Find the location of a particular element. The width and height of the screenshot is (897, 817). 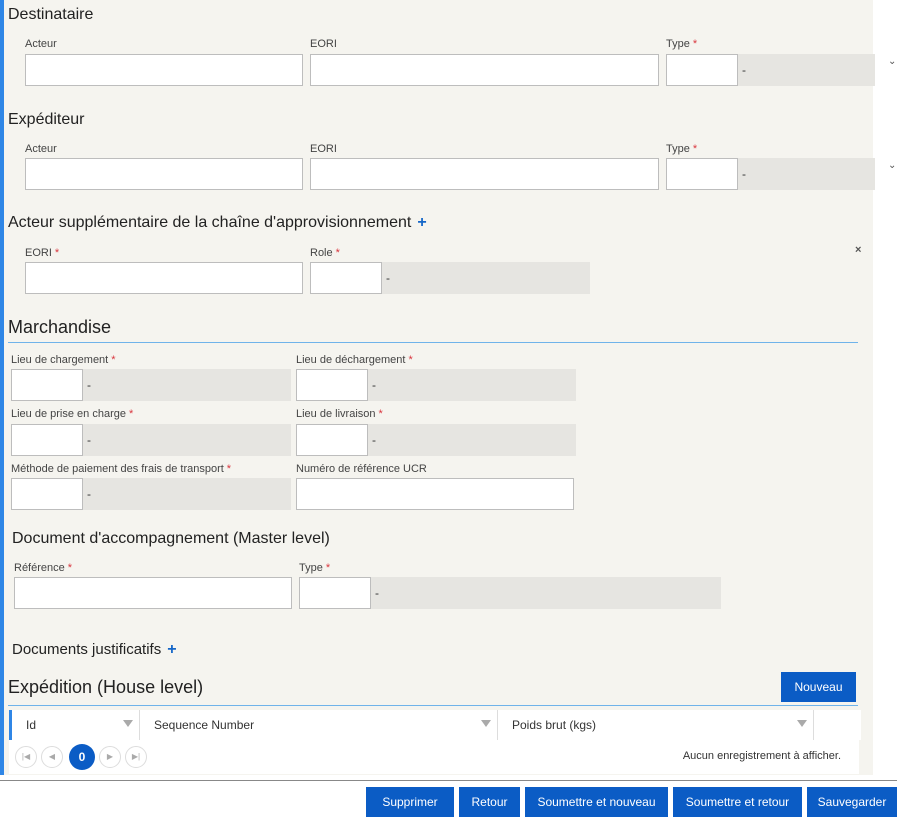

first-page-icon: |◀ is located at coordinates (26, 757).